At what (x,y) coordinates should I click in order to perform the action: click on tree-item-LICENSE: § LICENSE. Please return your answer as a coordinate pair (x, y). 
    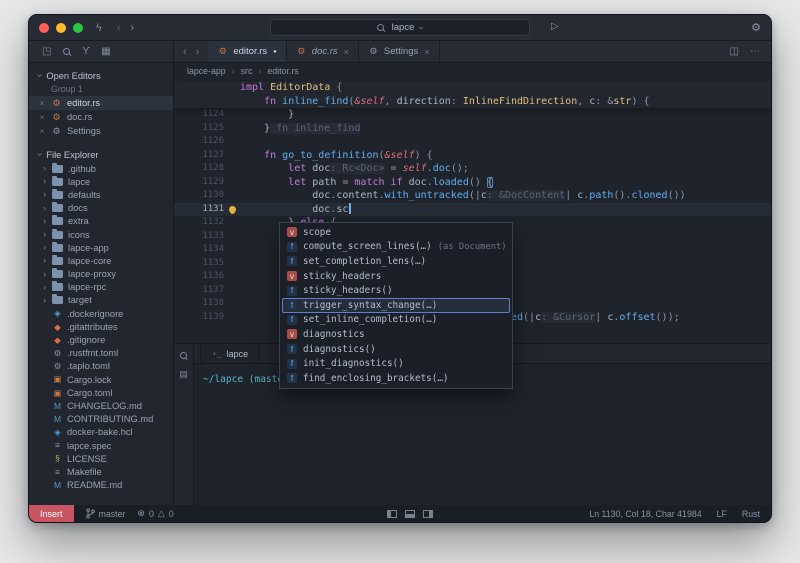
    Looking at the image, I should click on (101, 458).